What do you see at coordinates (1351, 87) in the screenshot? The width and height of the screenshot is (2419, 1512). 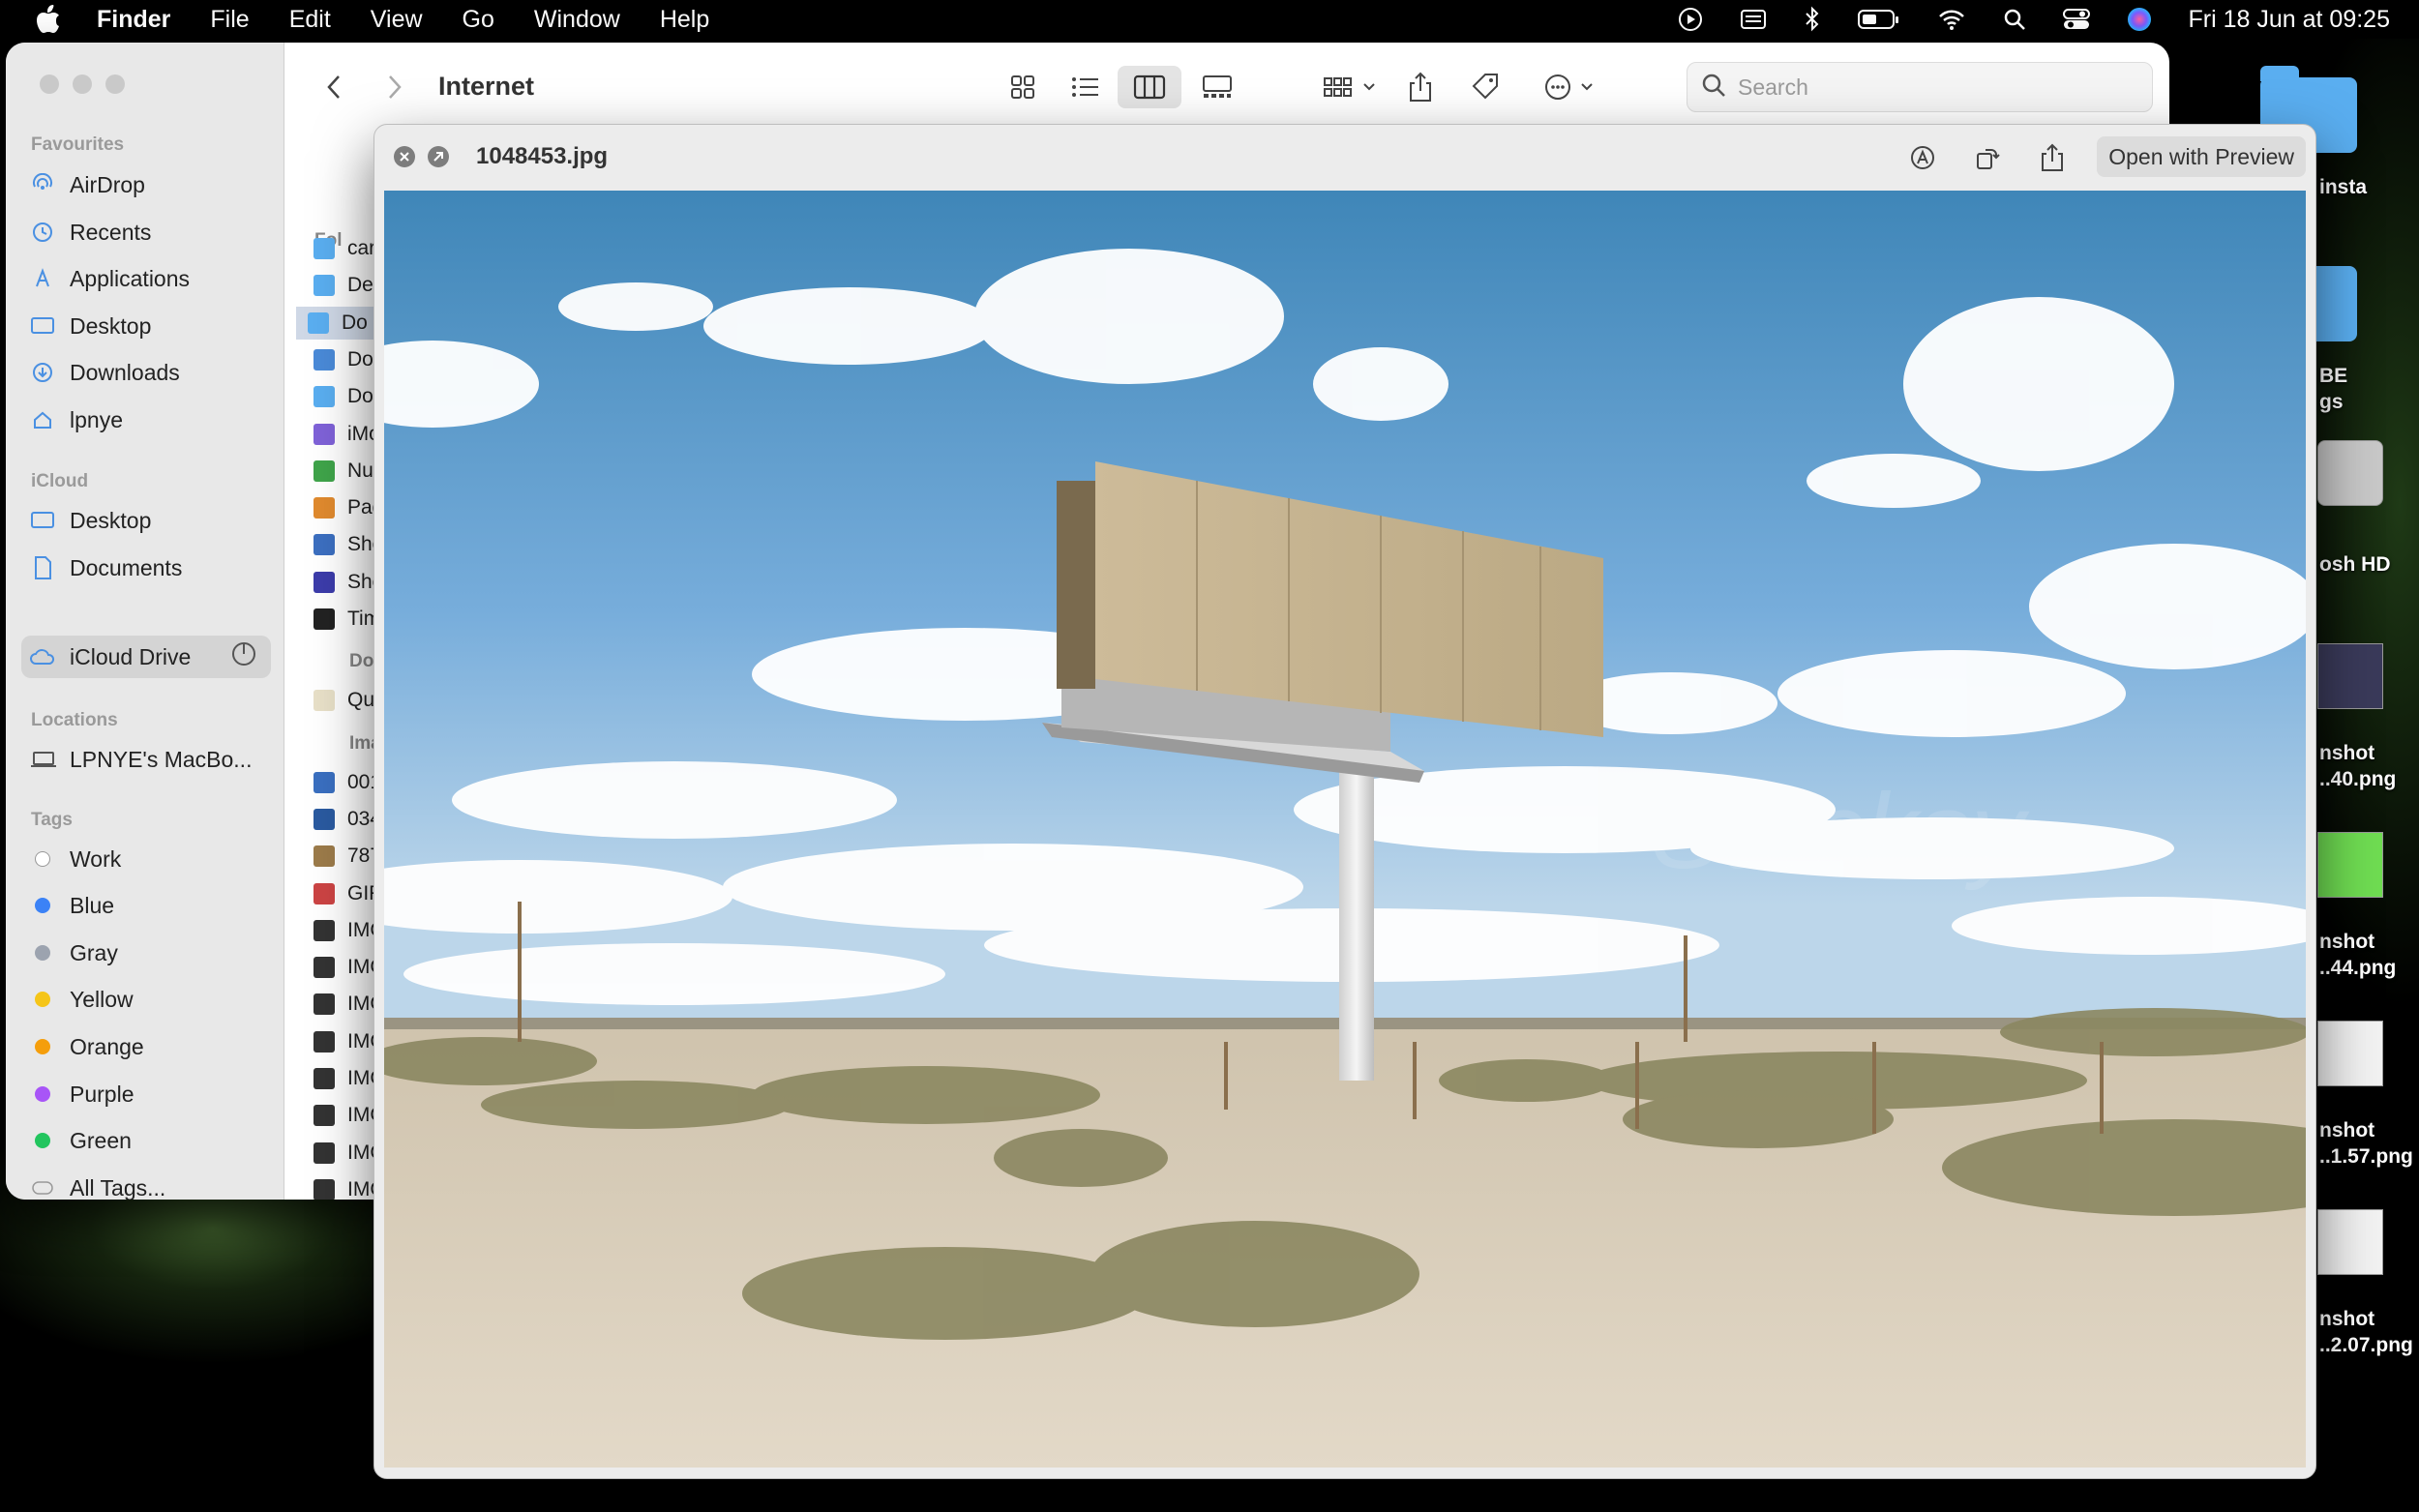 I see `group-by-icon` at bounding box center [1351, 87].